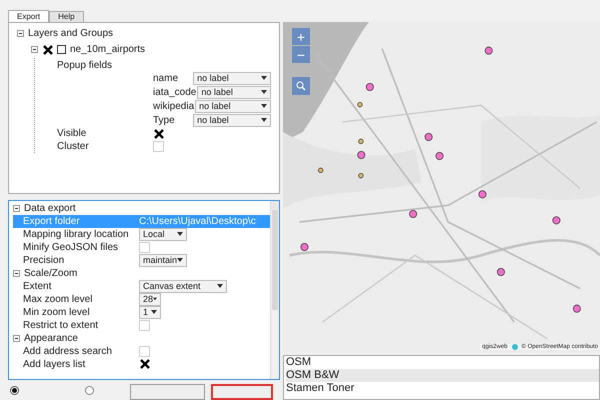 The image size is (600, 400). I want to click on dropdown: maintain, so click(163, 260).